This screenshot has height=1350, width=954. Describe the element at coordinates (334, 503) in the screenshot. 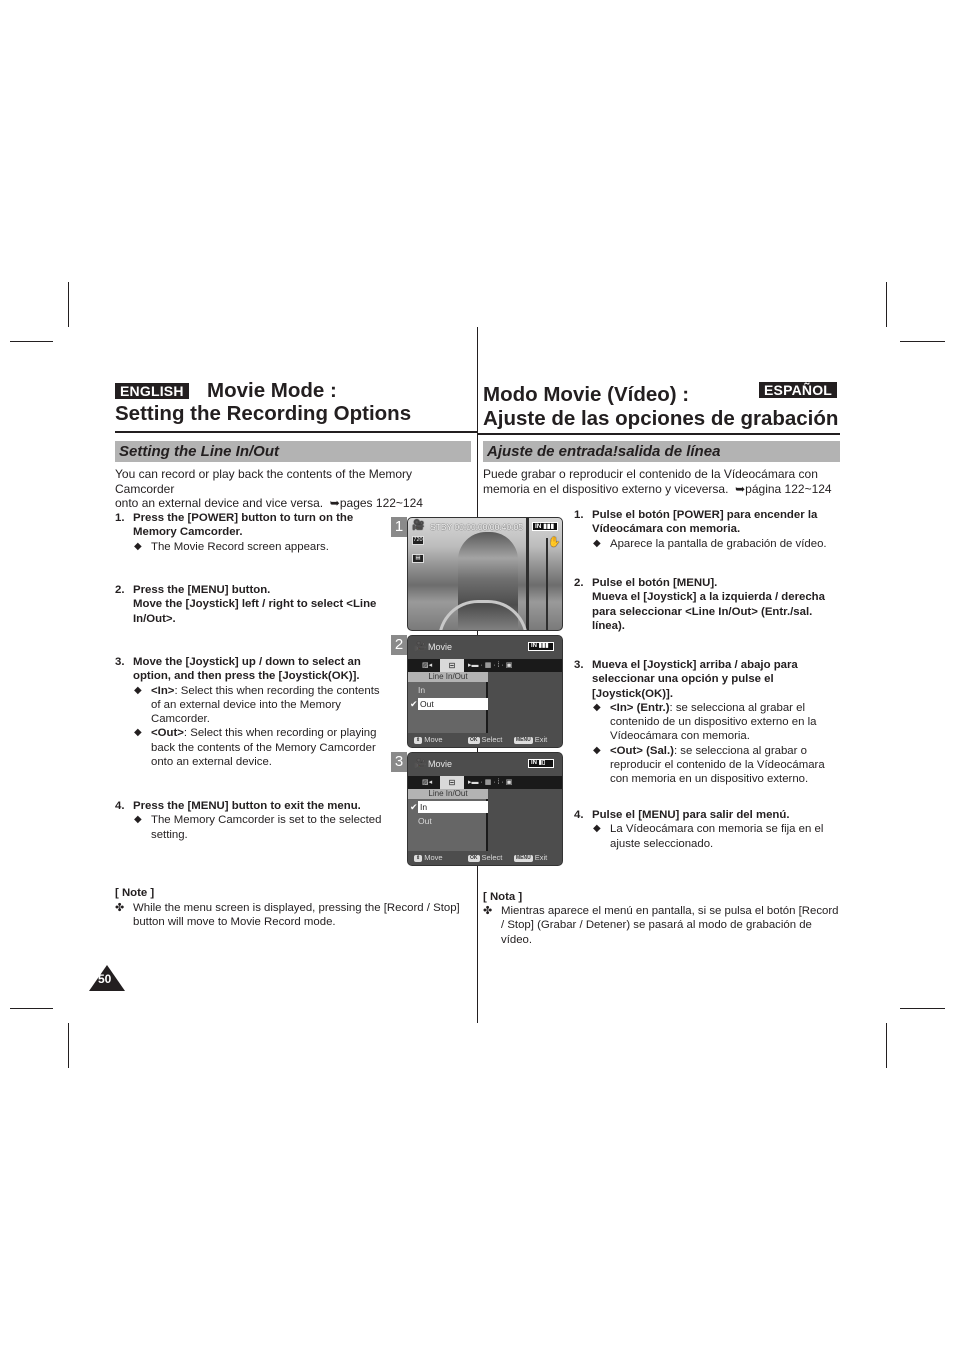

I see `page-ref-arrow-icon: ➥` at that location.